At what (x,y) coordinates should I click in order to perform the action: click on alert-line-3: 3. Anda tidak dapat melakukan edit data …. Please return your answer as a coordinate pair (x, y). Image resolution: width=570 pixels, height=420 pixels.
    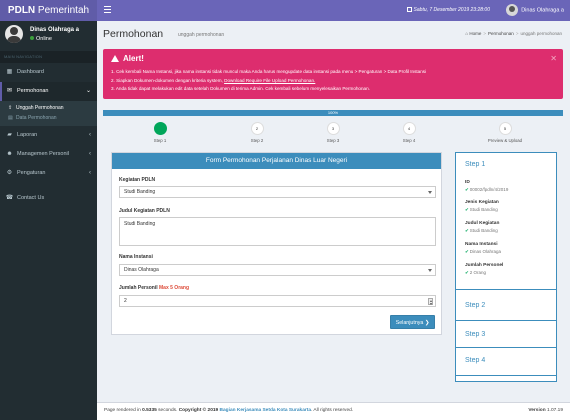
    Looking at the image, I should click on (240, 88).